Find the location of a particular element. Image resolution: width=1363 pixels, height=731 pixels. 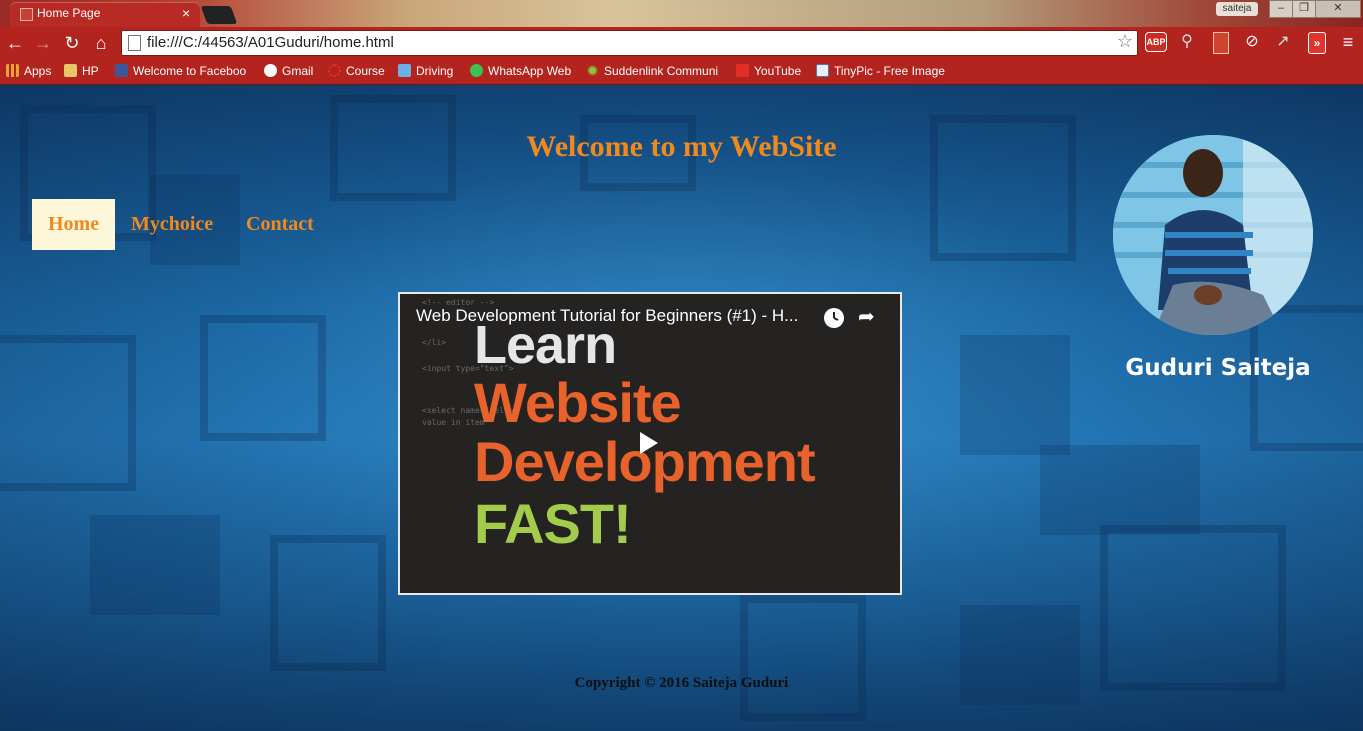

bookmark-facebook: Welcome to Faceboo is located at coordinates (184, 71).